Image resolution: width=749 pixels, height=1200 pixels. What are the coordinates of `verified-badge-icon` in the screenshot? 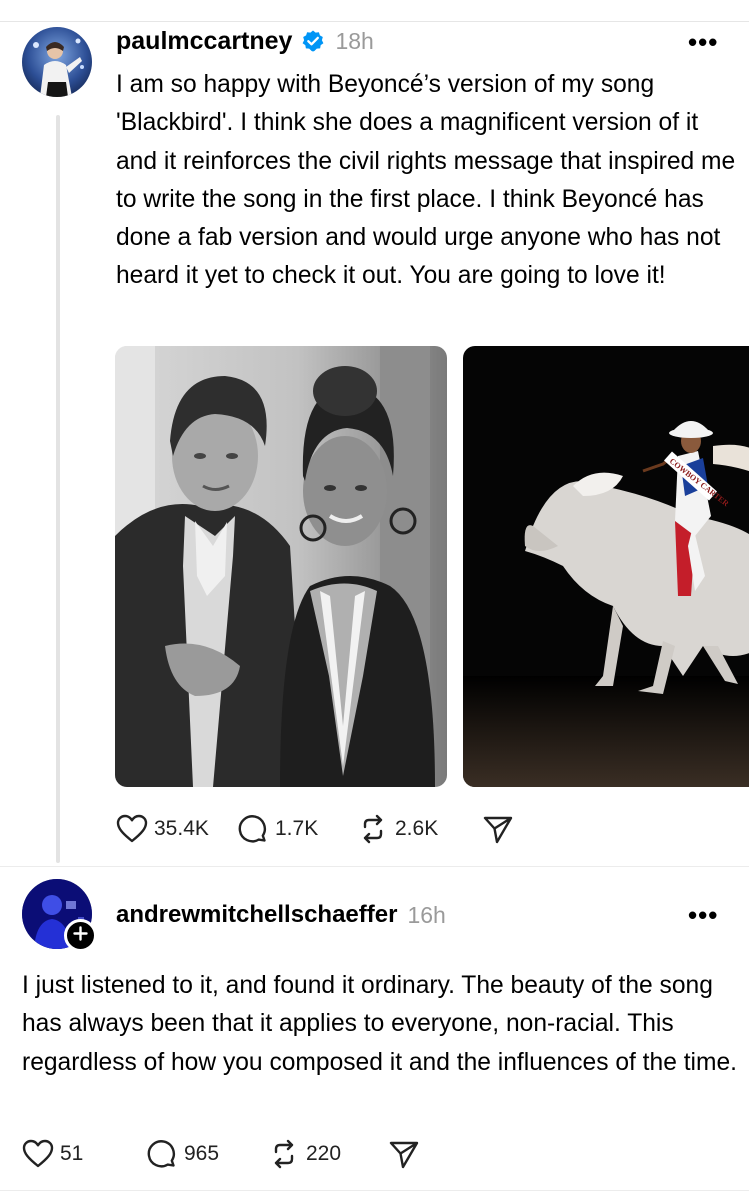 It's located at (313, 41).